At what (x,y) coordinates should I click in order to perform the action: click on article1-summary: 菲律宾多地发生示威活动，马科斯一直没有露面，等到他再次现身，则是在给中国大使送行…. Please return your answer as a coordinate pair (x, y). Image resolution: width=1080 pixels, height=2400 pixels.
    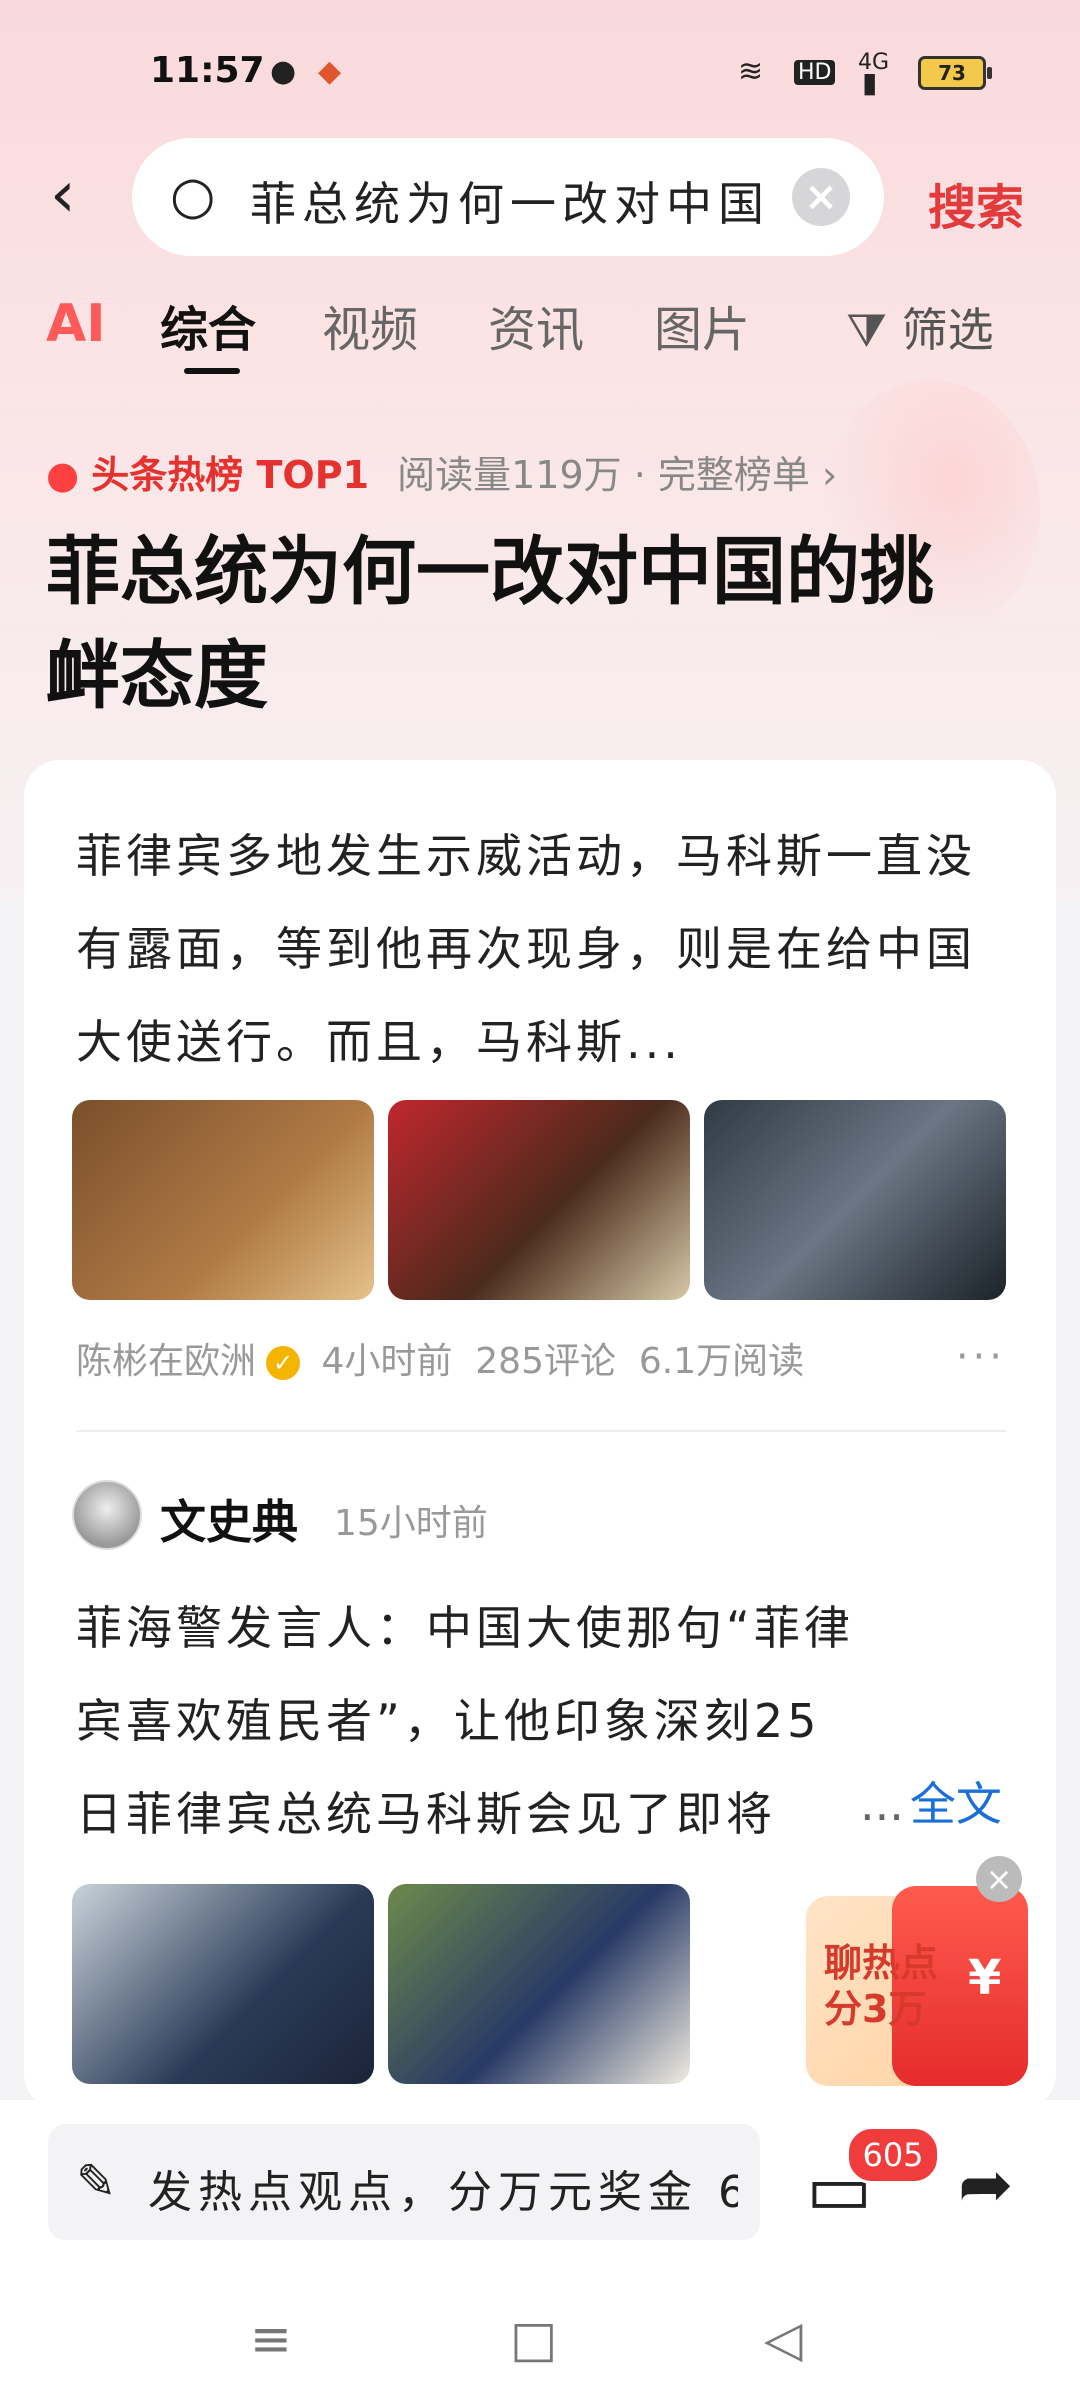
    Looking at the image, I should click on (536, 949).